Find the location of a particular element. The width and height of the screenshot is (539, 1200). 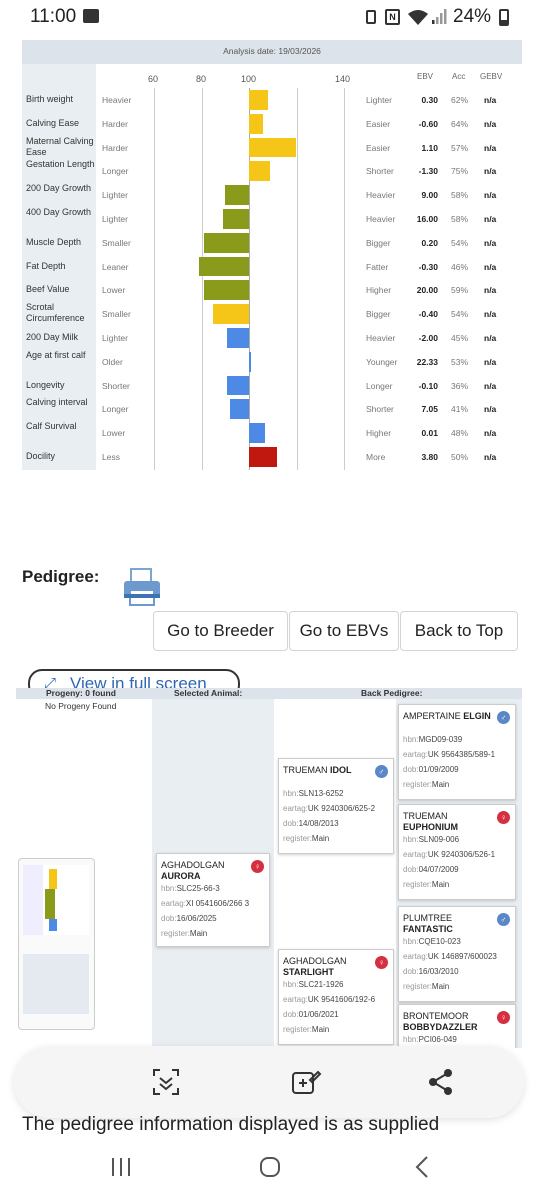

trait-label: 400 Day Growth is located at coordinates (59, 212).